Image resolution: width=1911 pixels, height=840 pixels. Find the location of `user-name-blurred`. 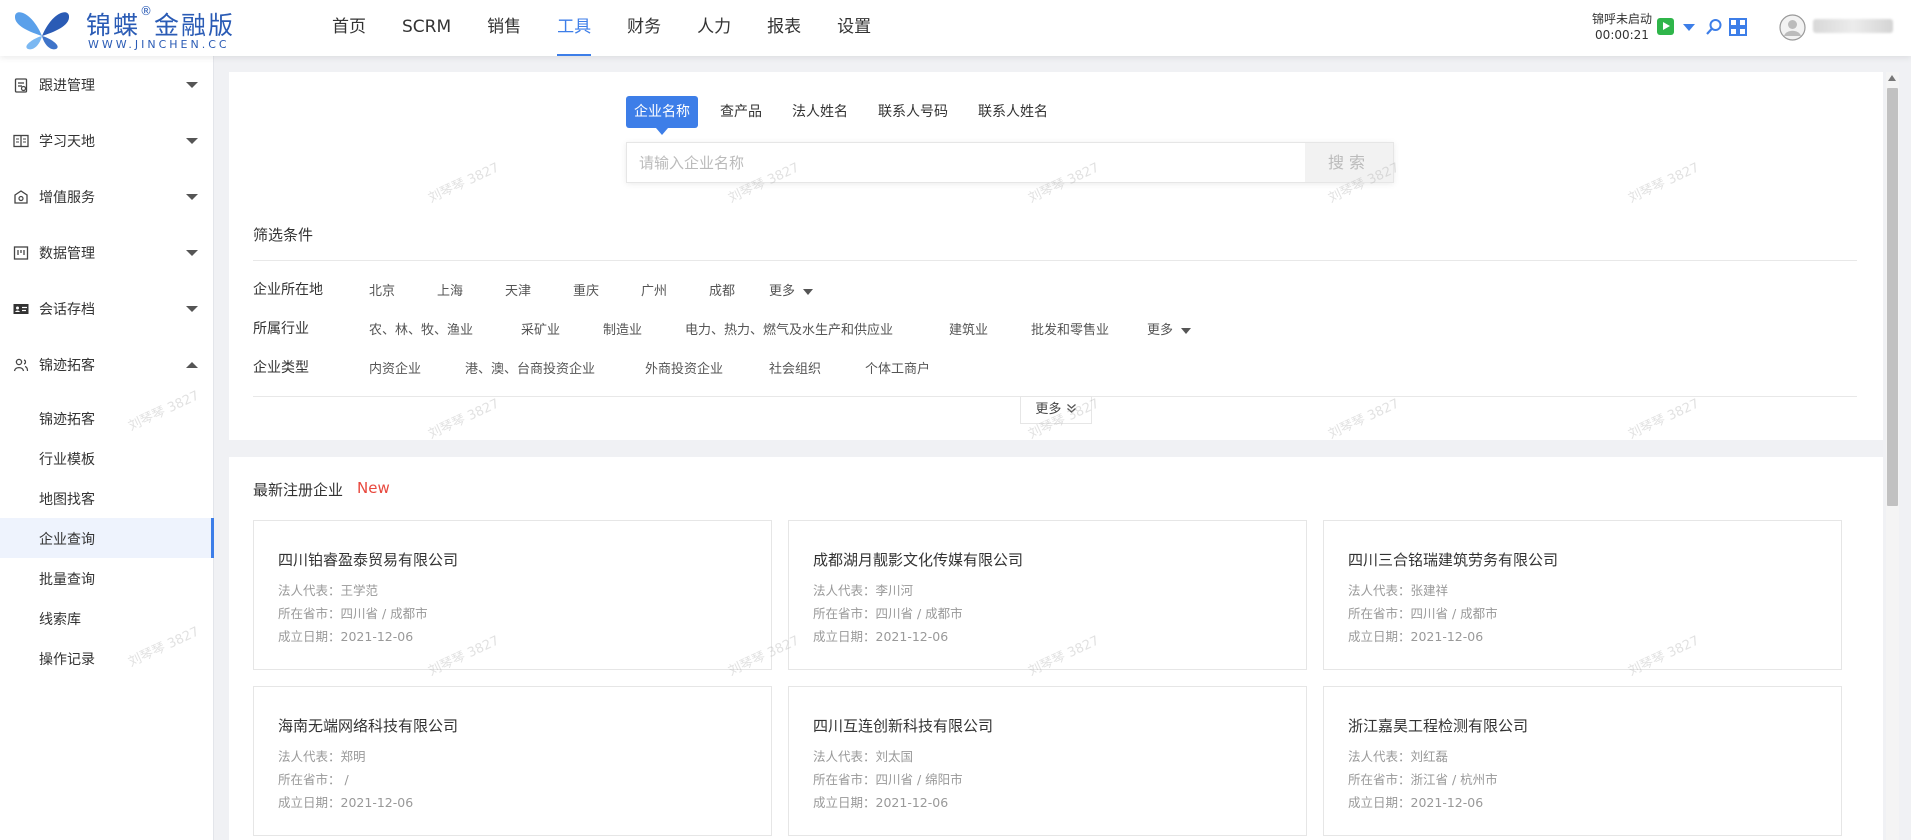

user-name-blurred is located at coordinates (1853, 26).